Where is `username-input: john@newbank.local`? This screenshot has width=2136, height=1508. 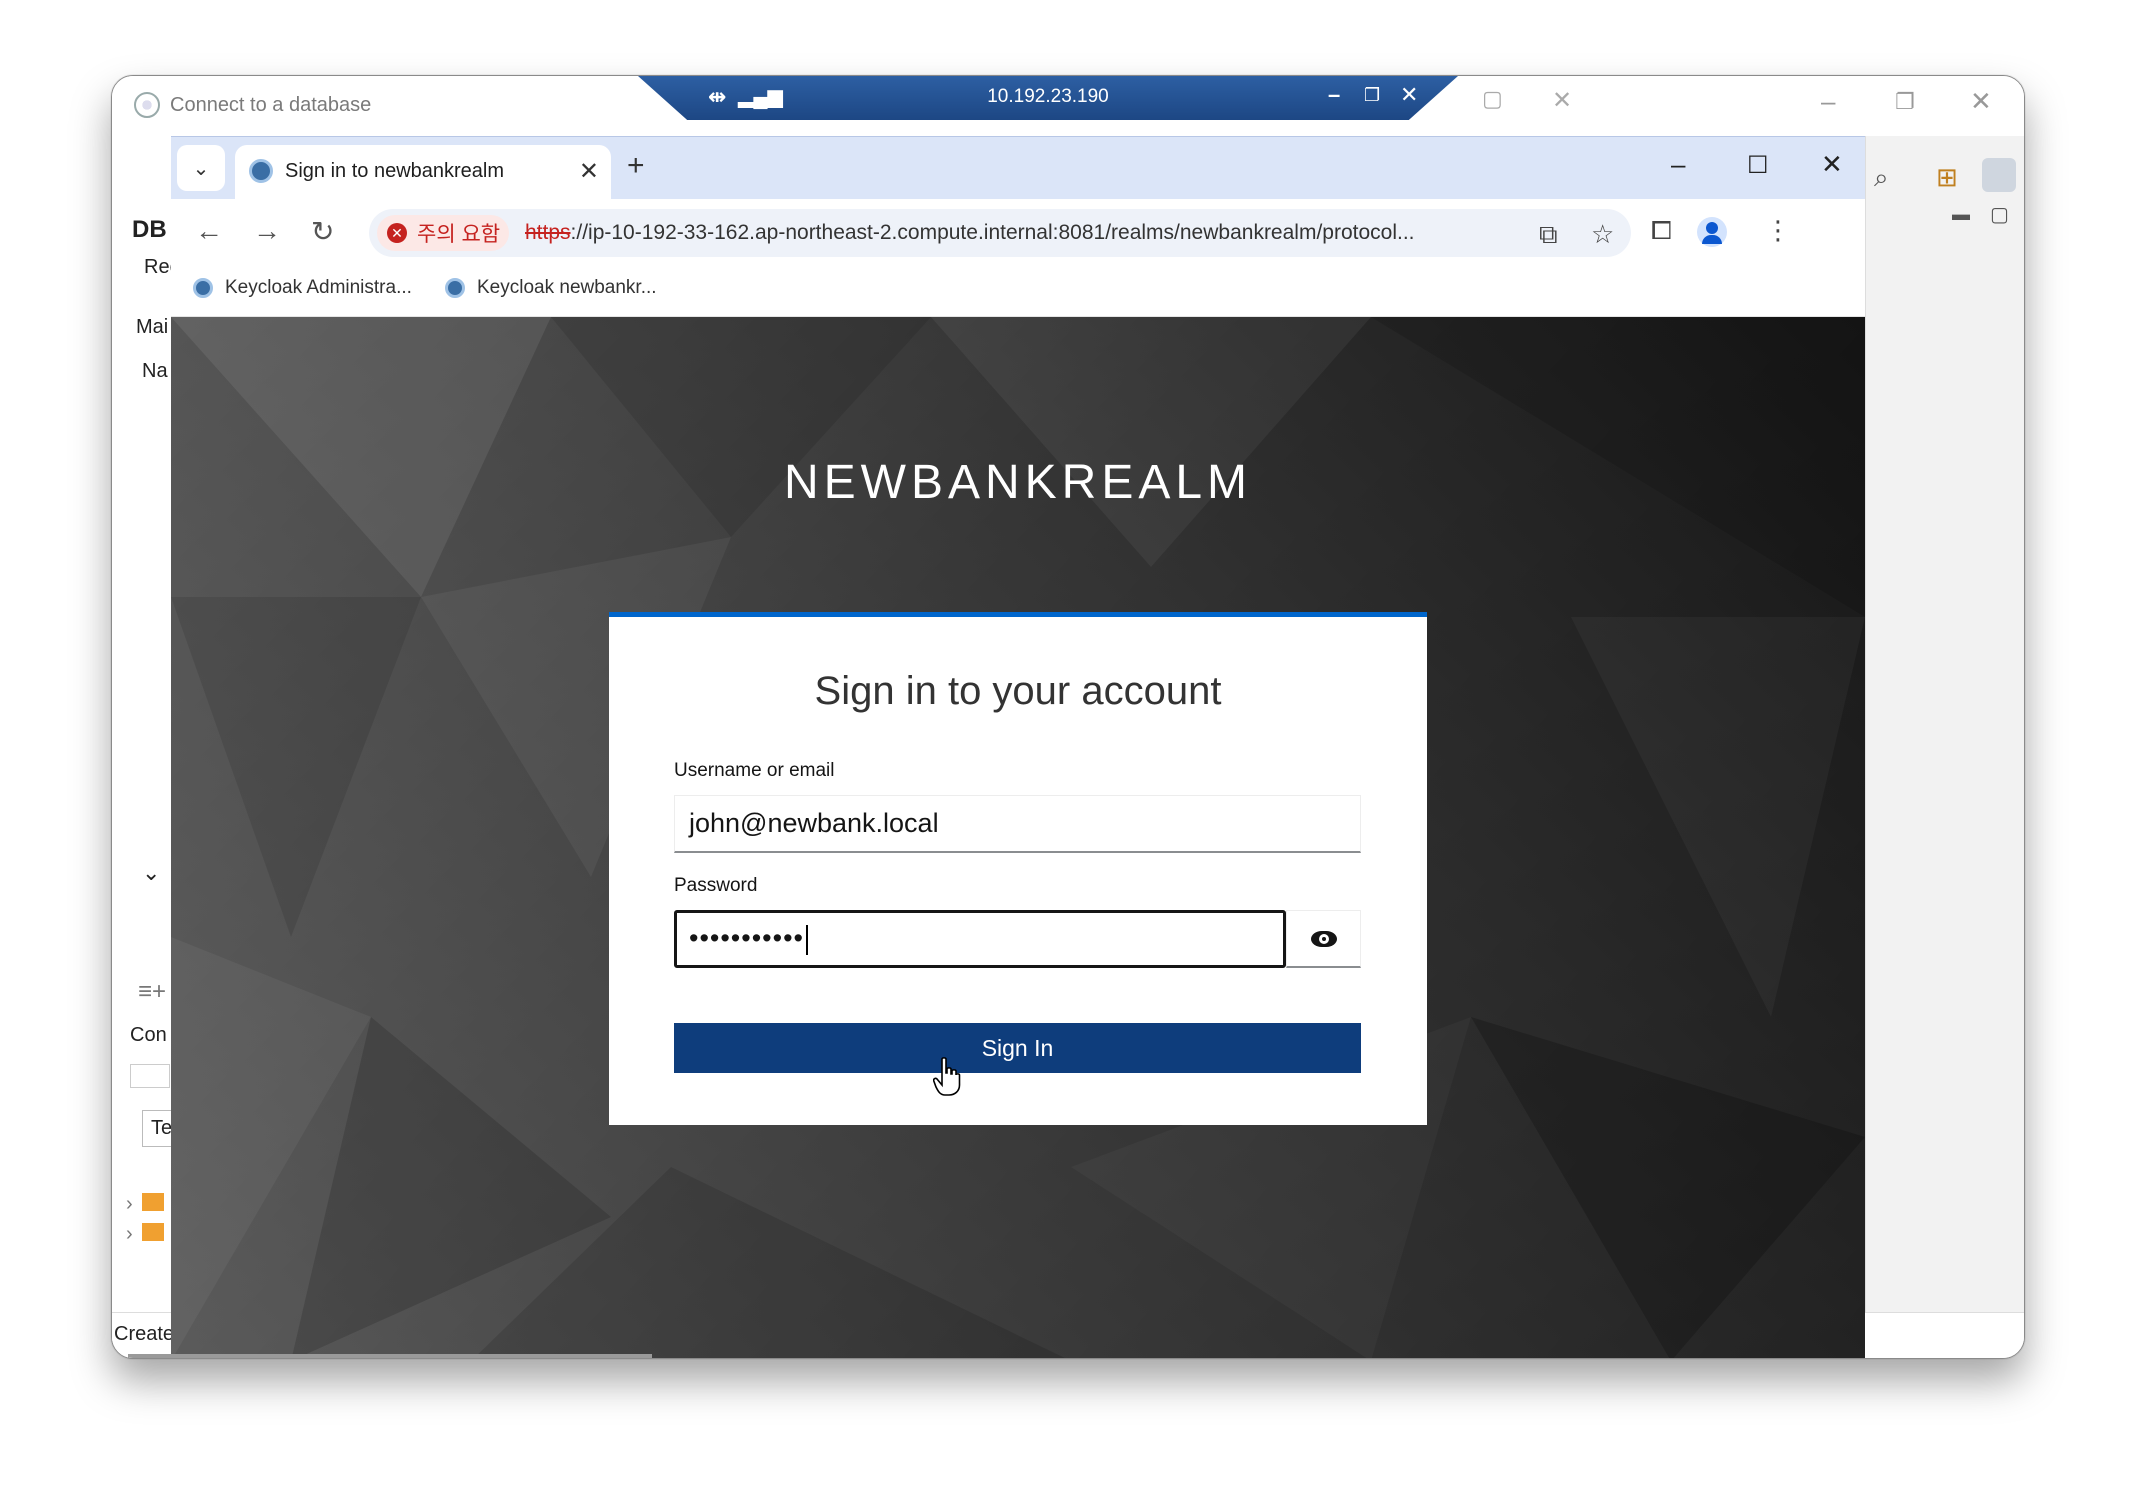 username-input: john@newbank.local is located at coordinates (1017, 824).